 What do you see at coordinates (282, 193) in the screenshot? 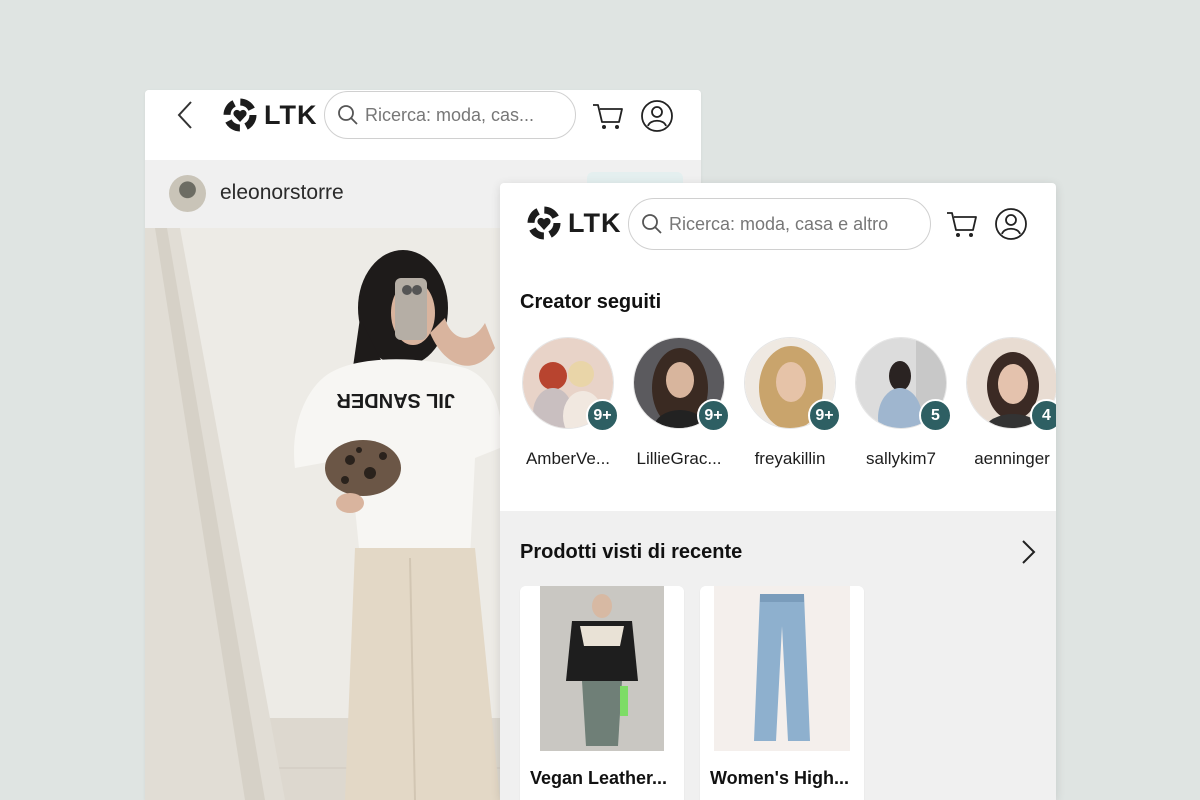
I see `profile-name: eleonorstorre` at bounding box center [282, 193].